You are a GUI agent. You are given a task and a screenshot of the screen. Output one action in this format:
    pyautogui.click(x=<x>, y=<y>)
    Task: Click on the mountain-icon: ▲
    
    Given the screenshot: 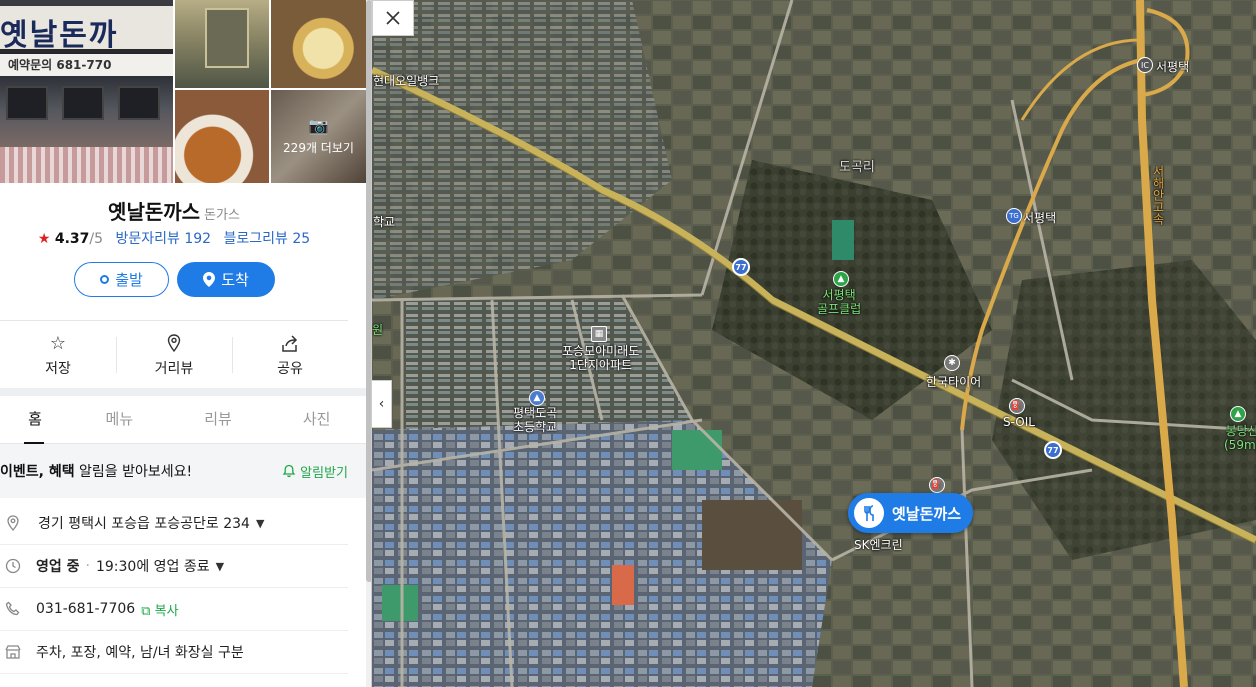 What is the action you would take?
    pyautogui.click(x=1238, y=414)
    